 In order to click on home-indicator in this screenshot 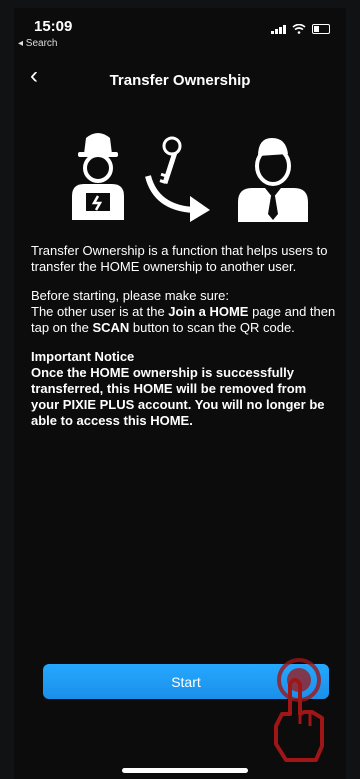, I will do `click(185, 770)`.